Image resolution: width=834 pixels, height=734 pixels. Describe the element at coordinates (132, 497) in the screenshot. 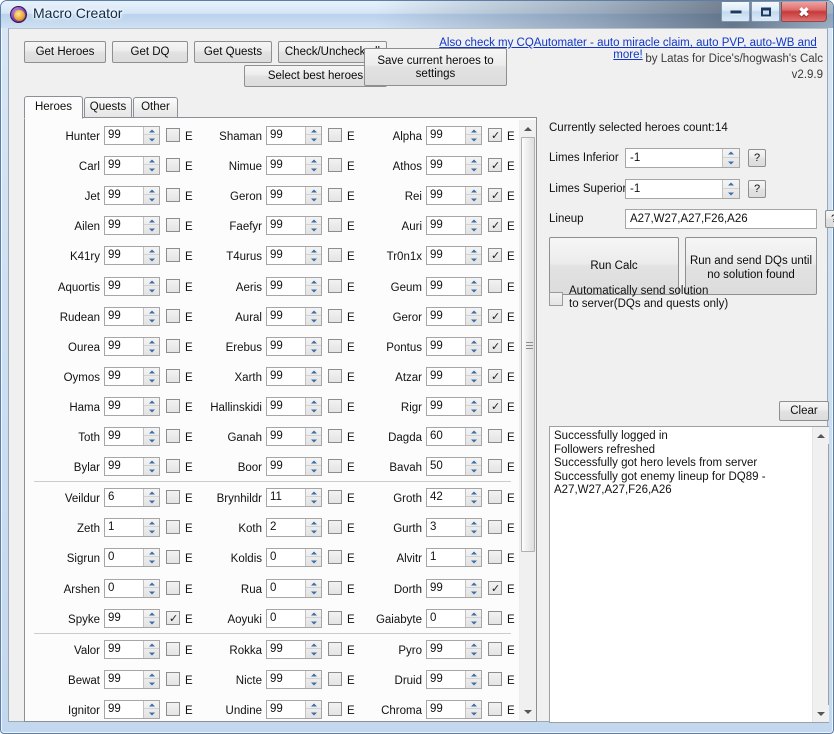

I see `hero-level-input: 6` at that location.